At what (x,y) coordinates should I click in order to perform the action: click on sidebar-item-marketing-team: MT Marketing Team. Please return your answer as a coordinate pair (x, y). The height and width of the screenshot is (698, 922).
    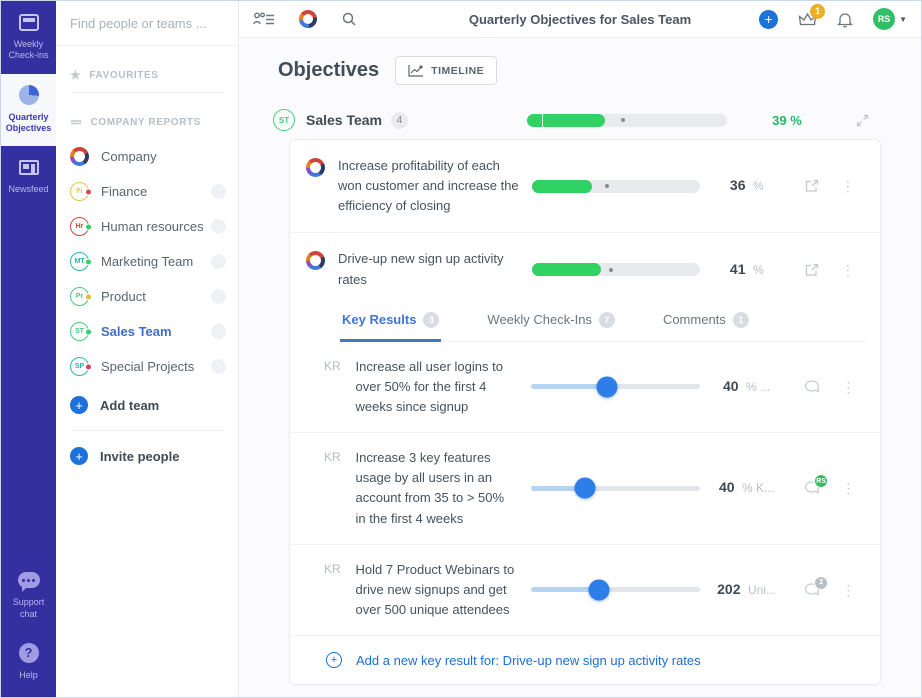
    Looking at the image, I should click on (147, 261).